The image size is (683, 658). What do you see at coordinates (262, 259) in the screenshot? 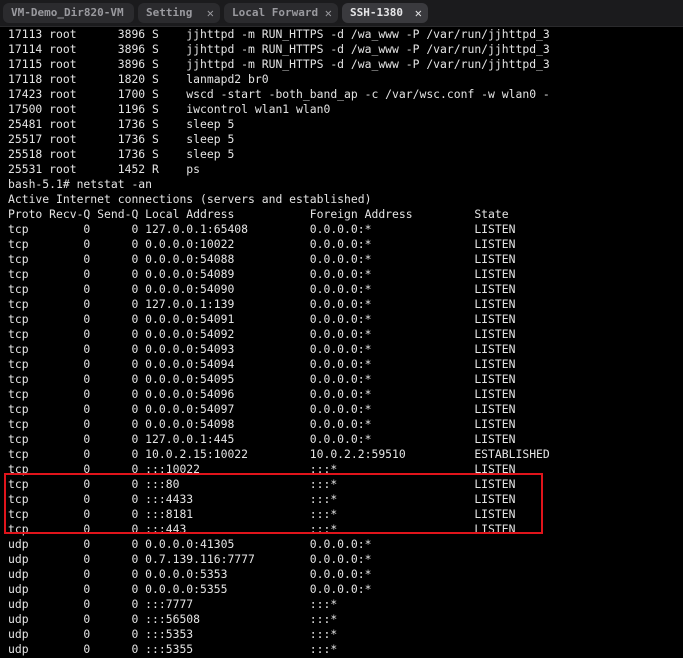
I see `terminal-line: tcp 0 0 0.0.0.0:54088 0.0.0.0:* LISTEN` at bounding box center [262, 259].